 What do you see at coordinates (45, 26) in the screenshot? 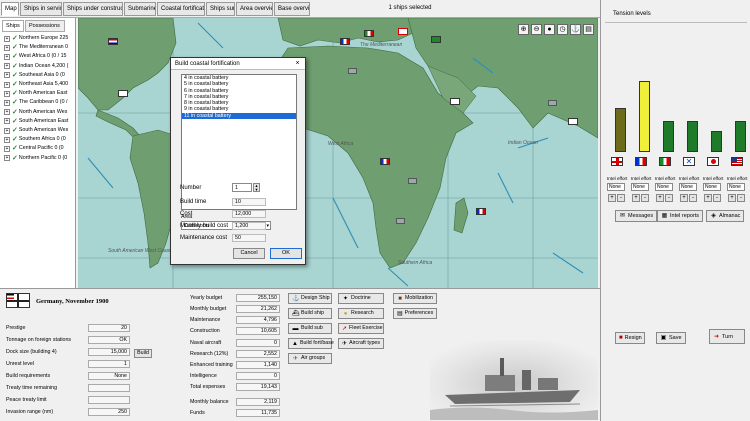
I see `subtab-possessions: Possessions` at bounding box center [45, 26].